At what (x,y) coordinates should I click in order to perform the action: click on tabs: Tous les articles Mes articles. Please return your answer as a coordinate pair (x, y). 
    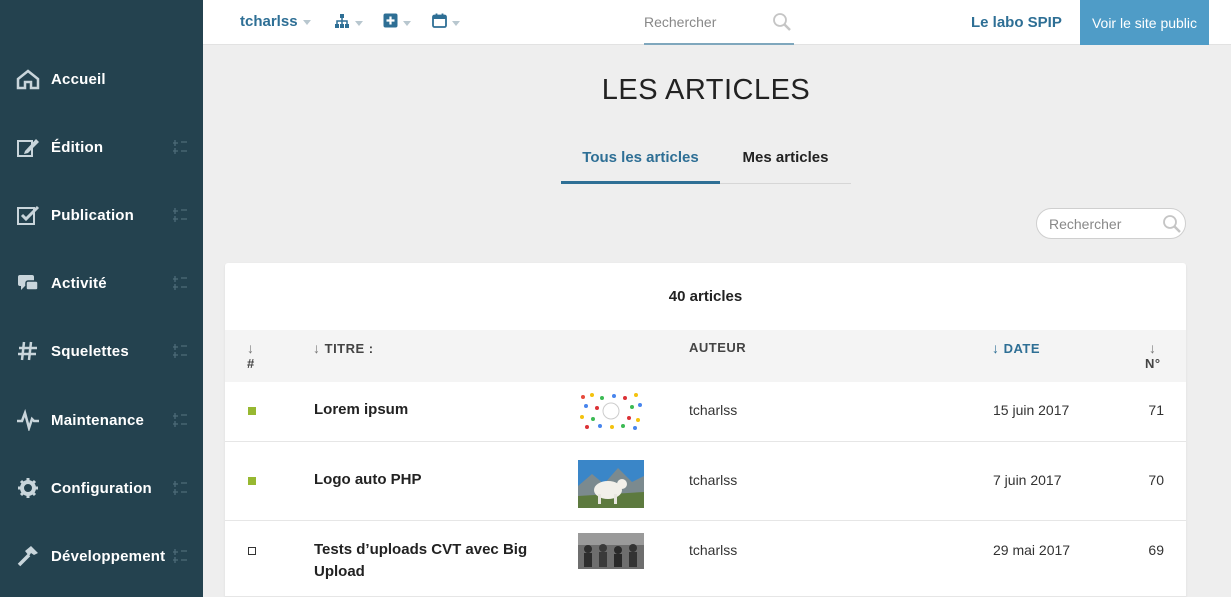
    Looking at the image, I should click on (706, 162).